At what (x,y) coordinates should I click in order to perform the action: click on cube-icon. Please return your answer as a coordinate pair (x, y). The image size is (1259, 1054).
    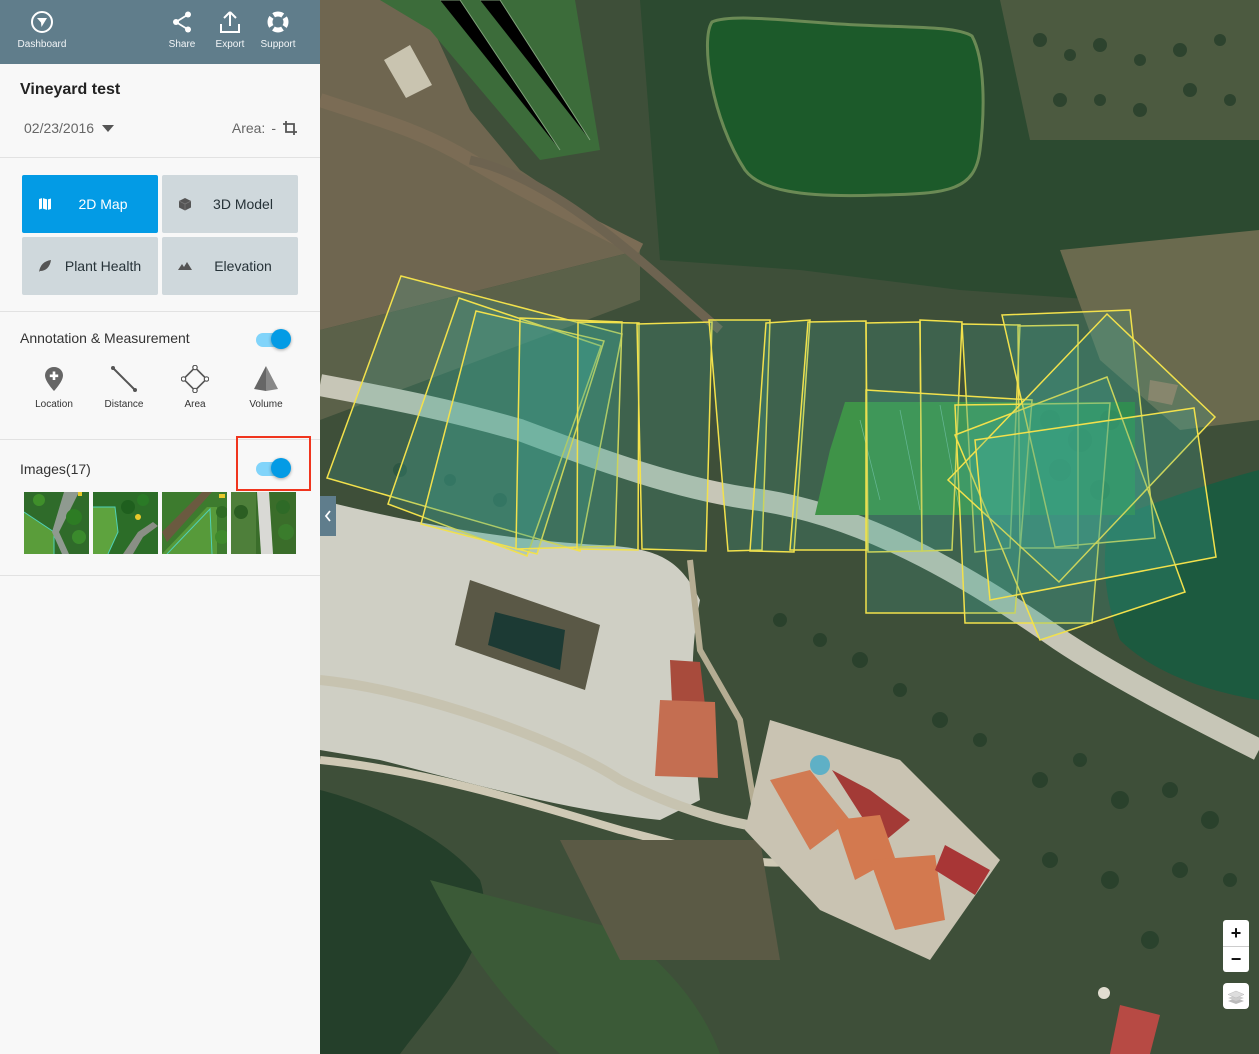
    Looking at the image, I should click on (185, 204).